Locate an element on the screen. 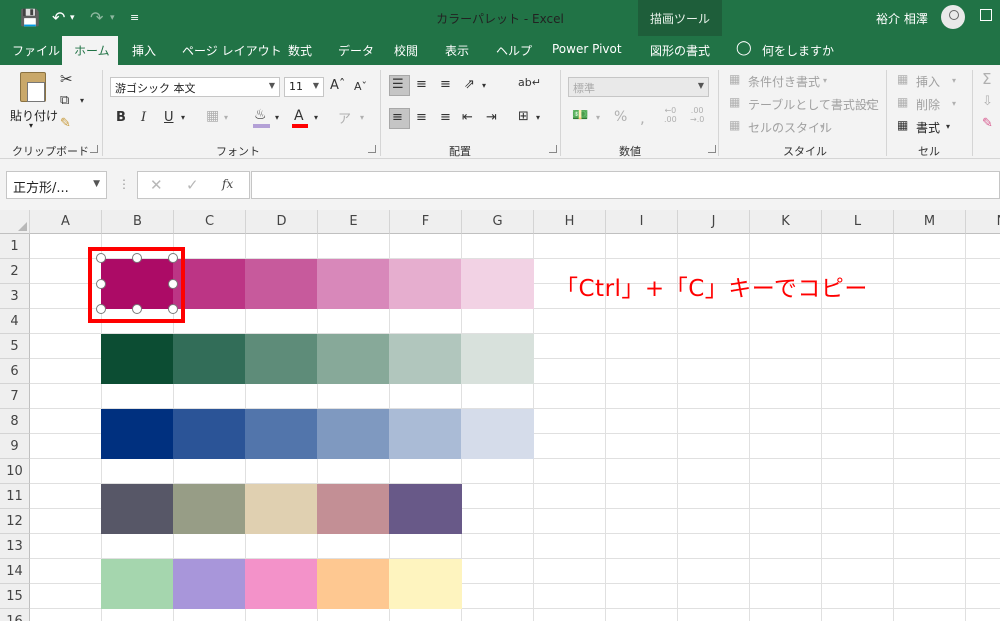 The width and height of the screenshot is (1000, 621). orientation-icon: ⇗ is located at coordinates (469, 84).